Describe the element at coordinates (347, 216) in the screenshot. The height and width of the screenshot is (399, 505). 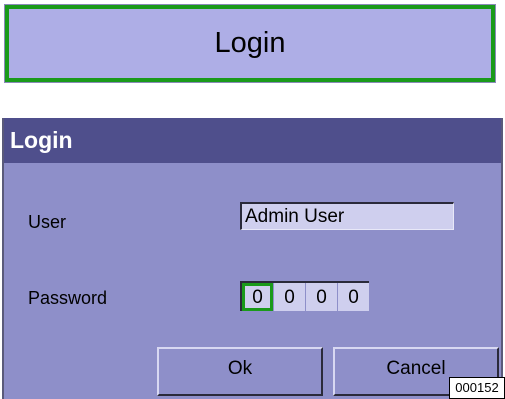
I see `user-field: Admin User` at that location.